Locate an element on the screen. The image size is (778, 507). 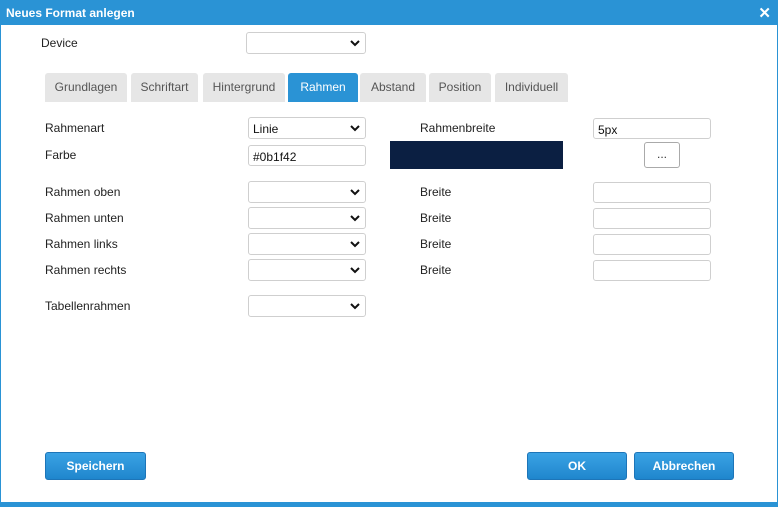
rahmen-rechts-breite-input is located at coordinates (652, 270).